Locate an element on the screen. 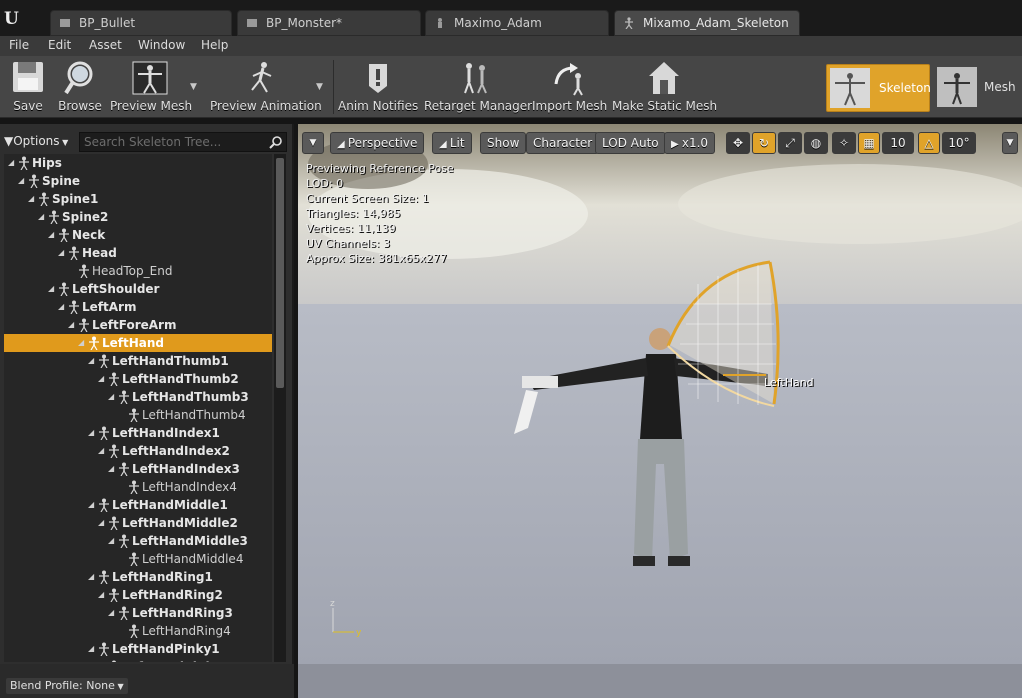 This screenshot has height=698, width=1022. tab-maximo-adam: Maximo_Adam is located at coordinates (517, 23).